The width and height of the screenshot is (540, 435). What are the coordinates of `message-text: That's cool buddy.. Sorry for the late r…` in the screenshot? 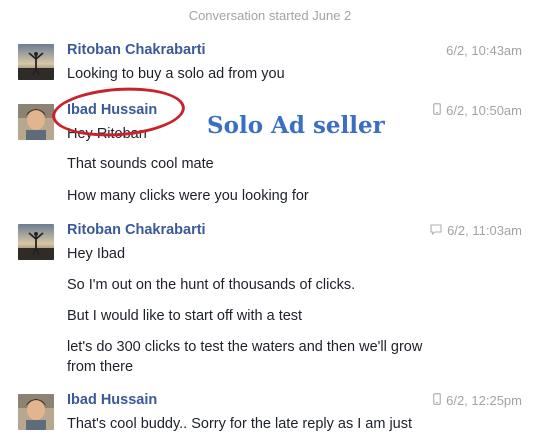 It's located at (240, 424).